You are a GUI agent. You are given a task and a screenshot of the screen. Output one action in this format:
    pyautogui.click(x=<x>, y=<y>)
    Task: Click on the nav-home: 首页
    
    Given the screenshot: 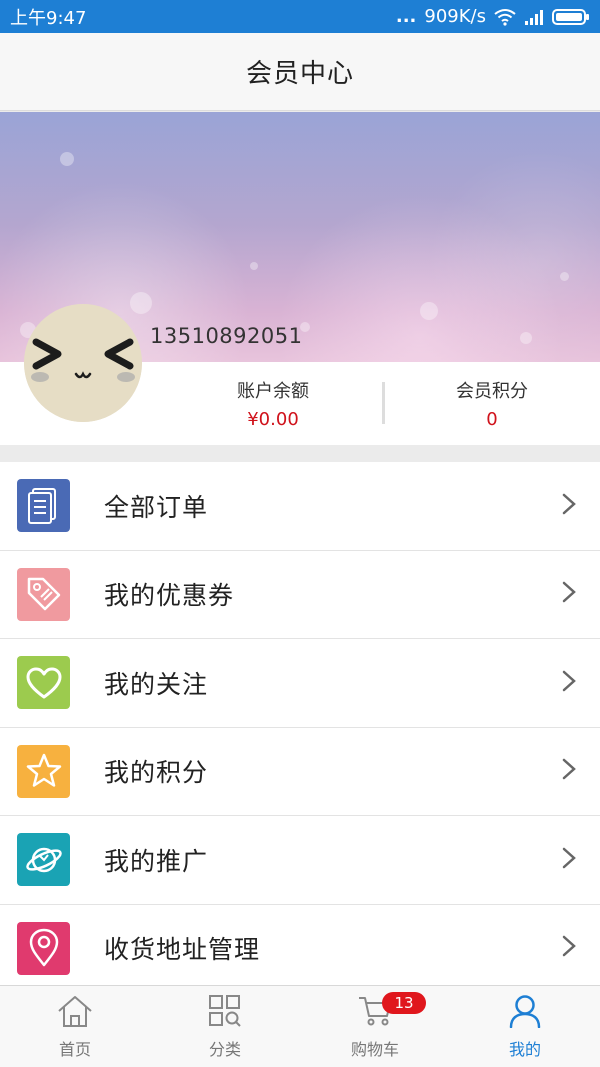 What is the action you would take?
    pyautogui.click(x=75, y=1026)
    